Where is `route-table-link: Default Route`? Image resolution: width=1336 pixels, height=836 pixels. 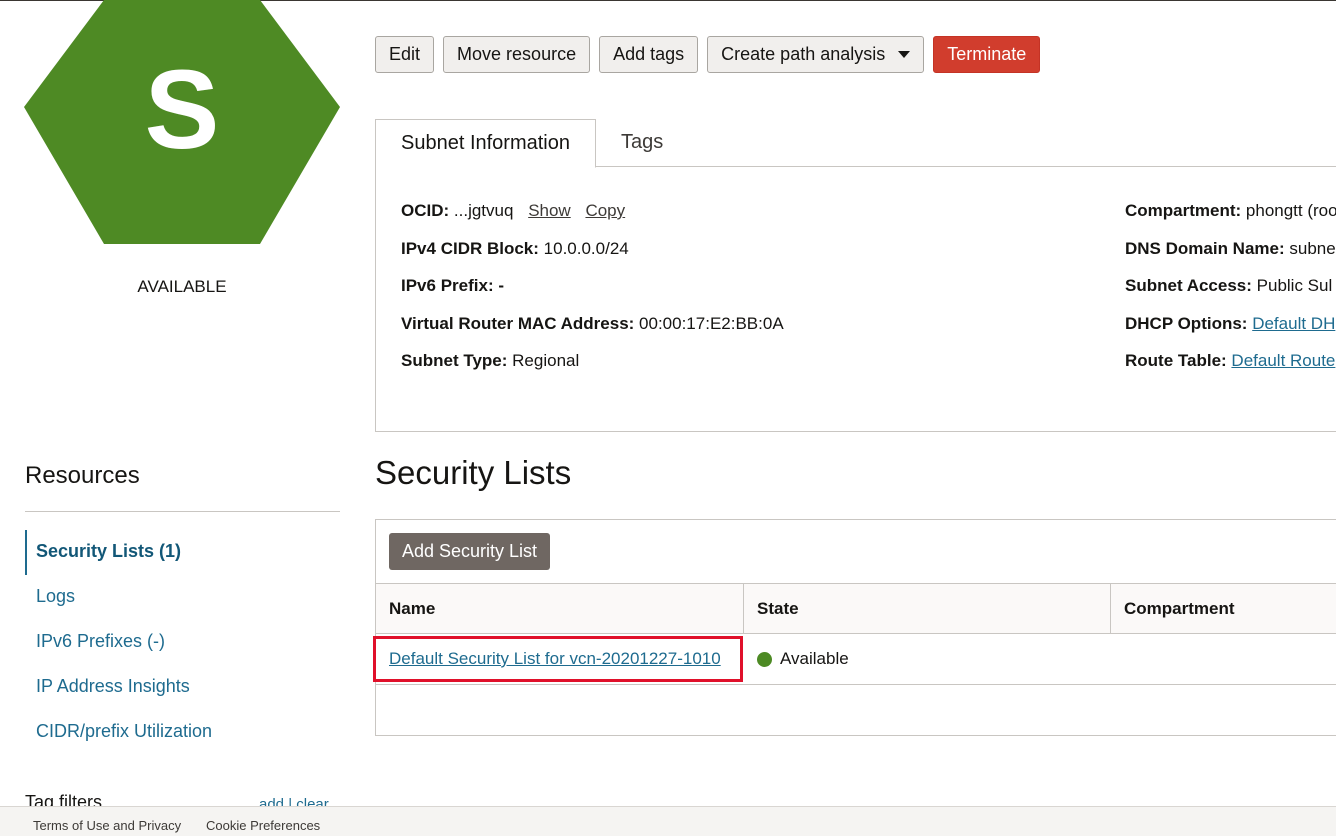 route-table-link: Default Route is located at coordinates (1283, 360).